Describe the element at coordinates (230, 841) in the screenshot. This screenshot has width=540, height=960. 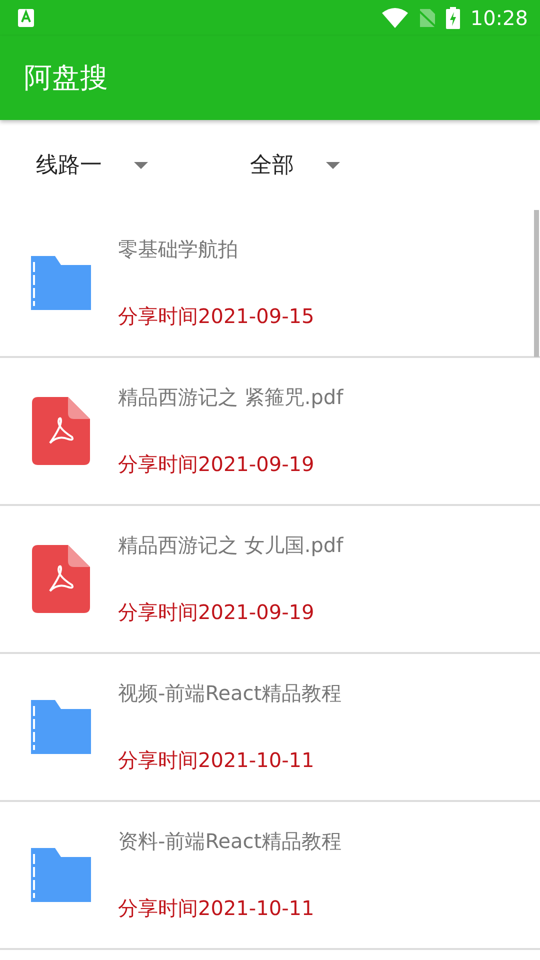
I see `file-name: 资料-前端React精品教程` at that location.